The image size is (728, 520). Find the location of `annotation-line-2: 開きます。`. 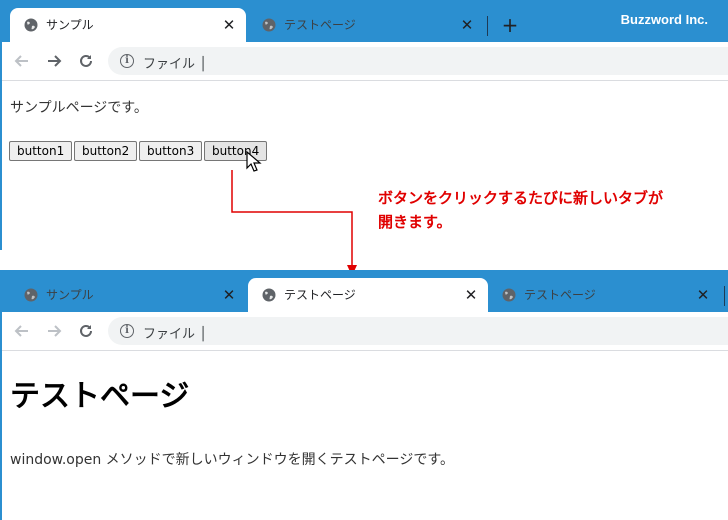

annotation-line-2: 開きます。 is located at coordinates (415, 222).